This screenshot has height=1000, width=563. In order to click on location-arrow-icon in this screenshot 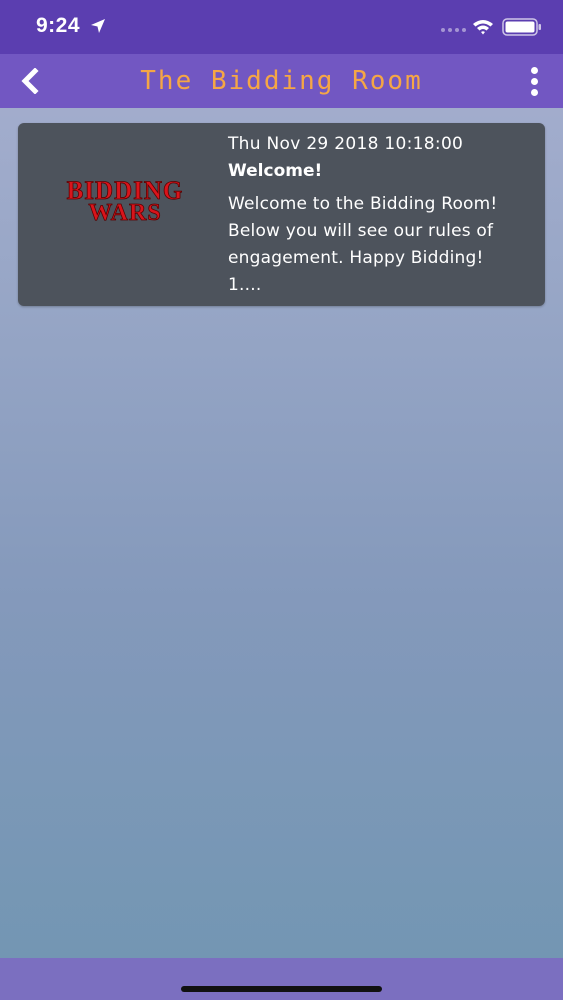, I will do `click(98, 26)`.